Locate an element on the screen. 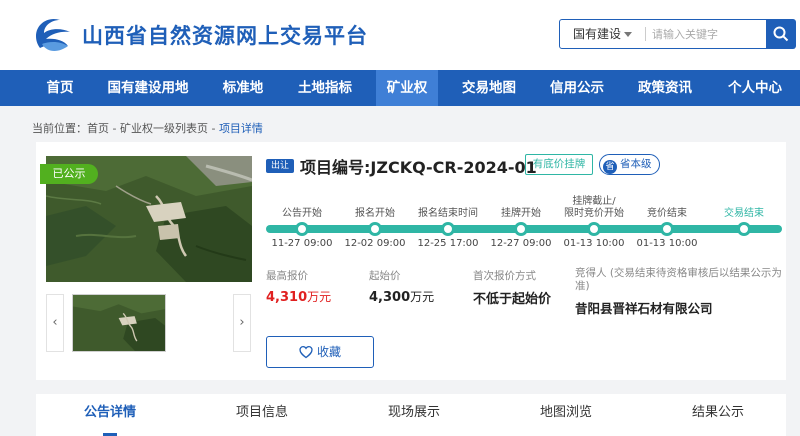 The image size is (800, 436). search-icon is located at coordinates (781, 34).